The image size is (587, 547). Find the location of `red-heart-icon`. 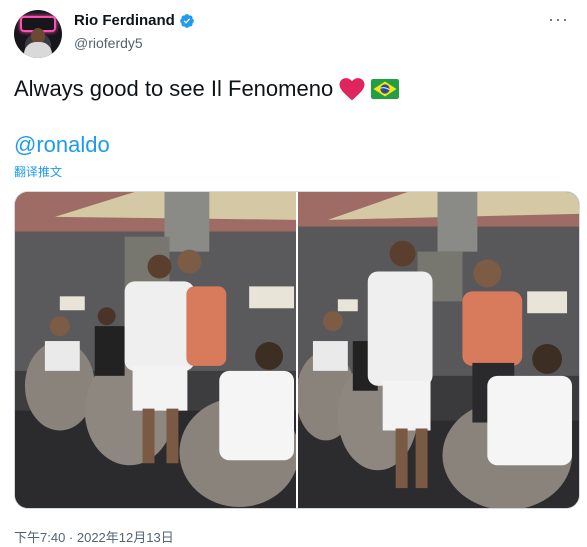

red-heart-icon is located at coordinates (352, 89).